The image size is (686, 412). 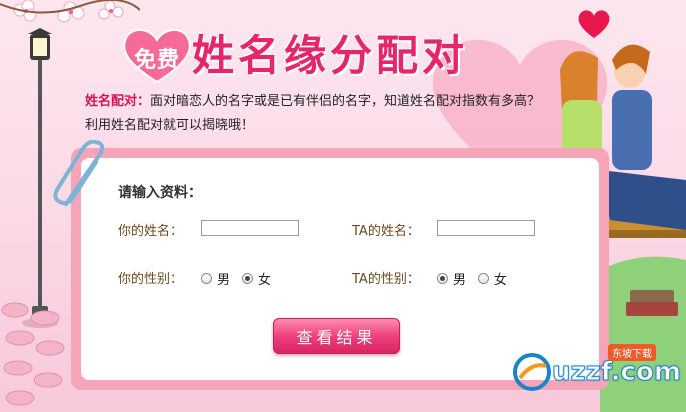 I want to click on your-gender-radio-group: 男 女, so click(x=242, y=278).